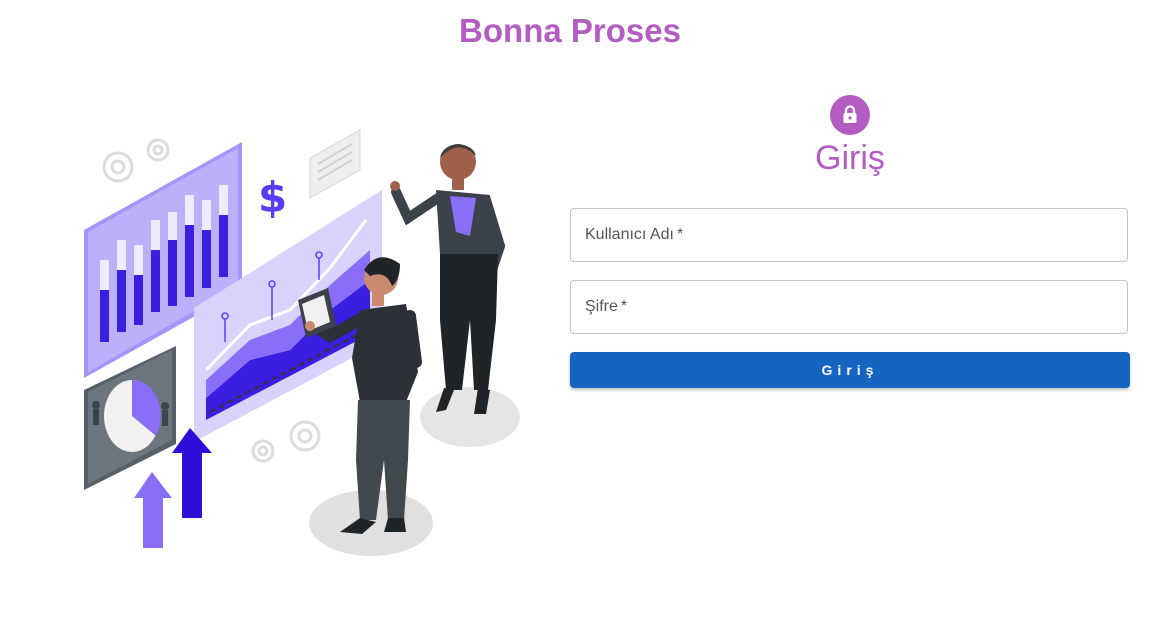 The width and height of the screenshot is (1160, 625). I want to click on lock-icon, so click(850, 115).